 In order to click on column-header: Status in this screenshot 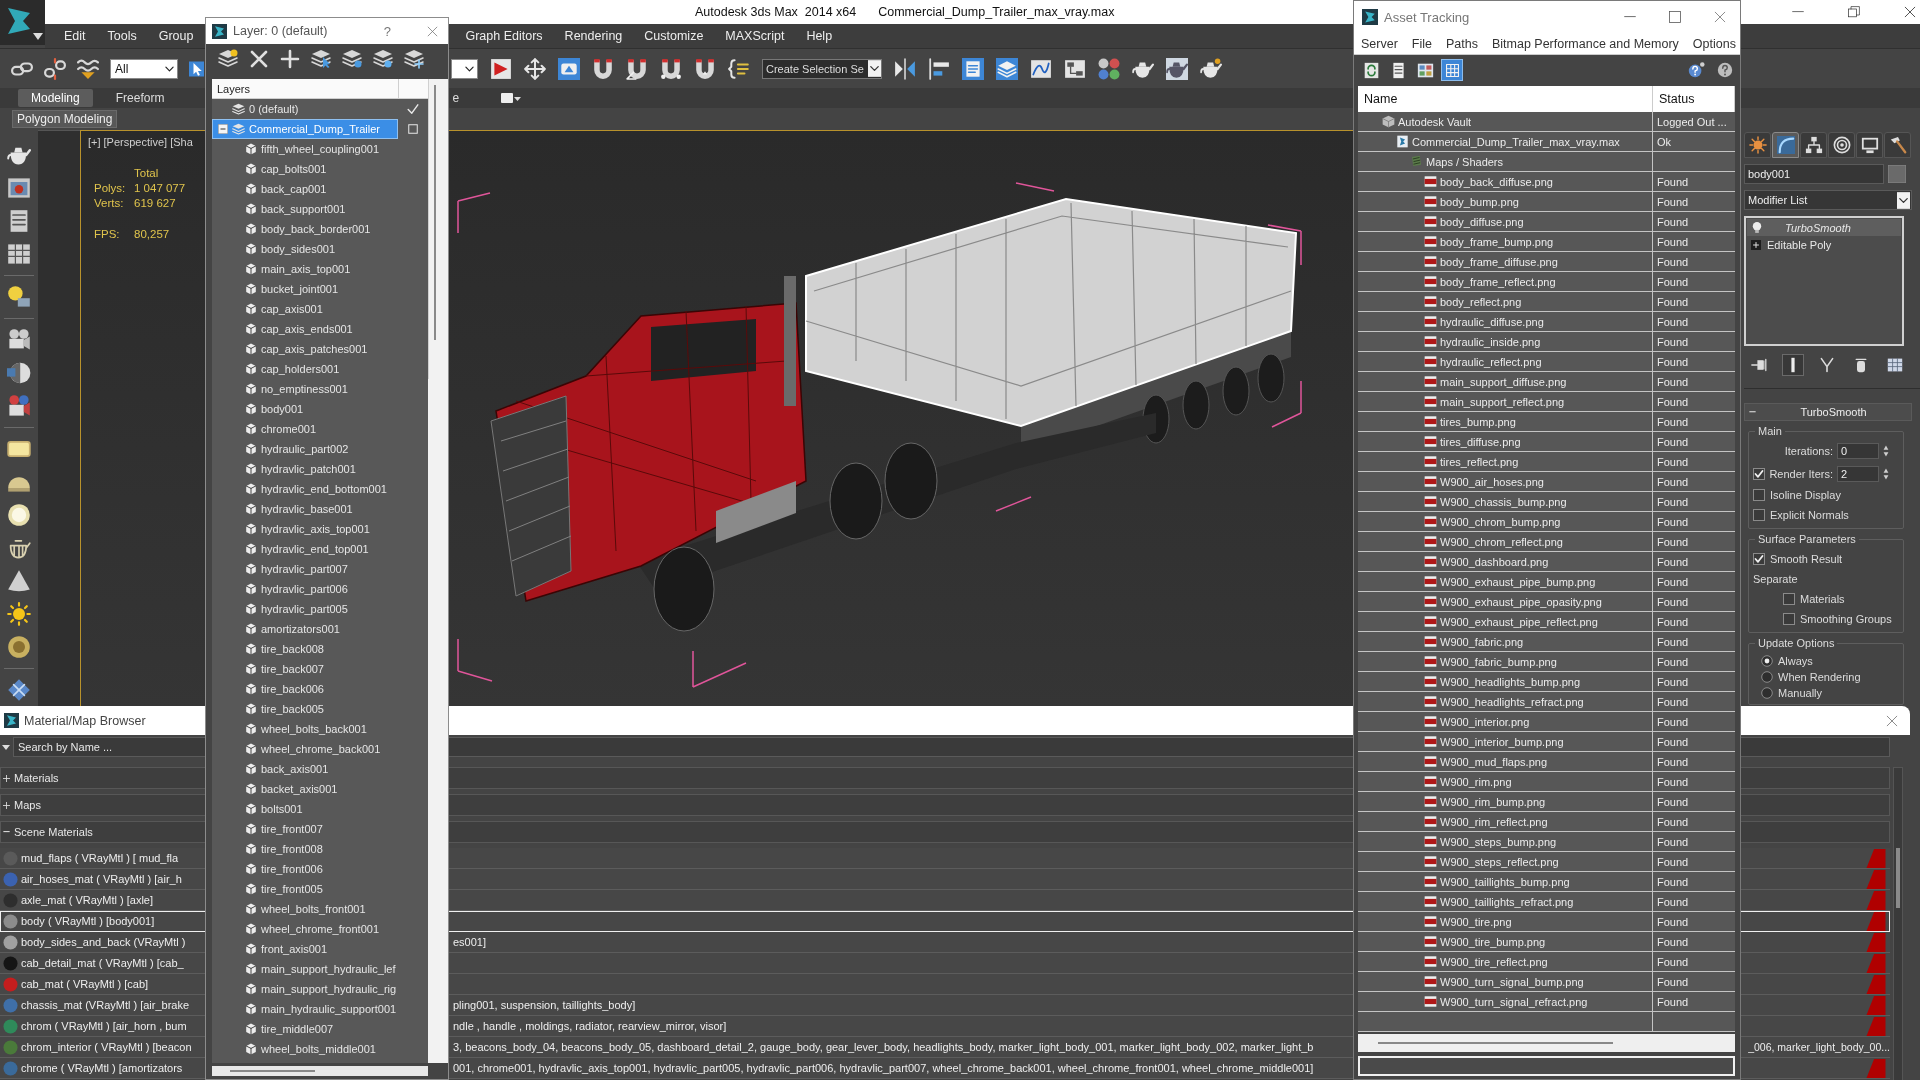, I will do `click(1694, 99)`.